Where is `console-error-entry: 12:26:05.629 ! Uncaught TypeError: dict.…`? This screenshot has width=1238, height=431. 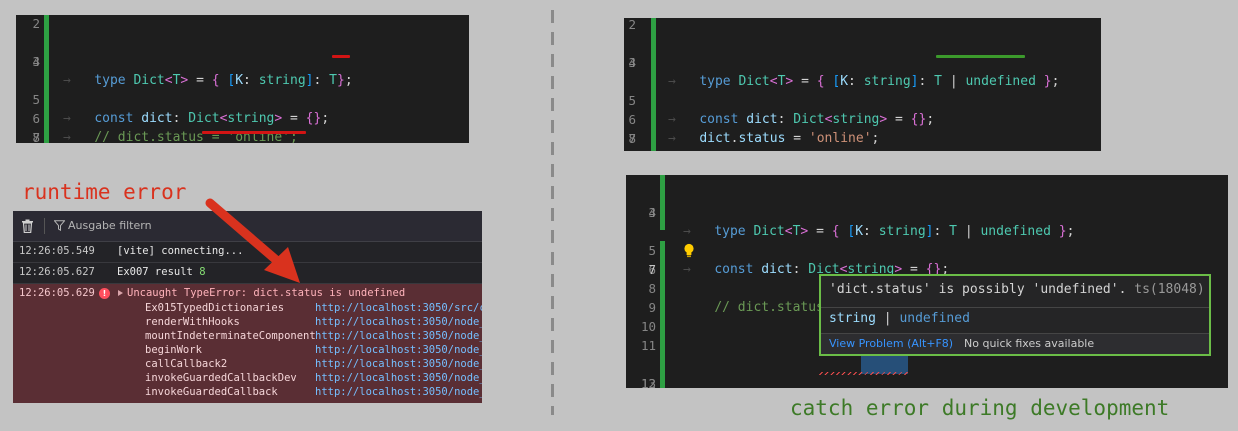 console-error-entry: 12:26:05.629 ! Uncaught TypeError: dict.… is located at coordinates (247, 343).